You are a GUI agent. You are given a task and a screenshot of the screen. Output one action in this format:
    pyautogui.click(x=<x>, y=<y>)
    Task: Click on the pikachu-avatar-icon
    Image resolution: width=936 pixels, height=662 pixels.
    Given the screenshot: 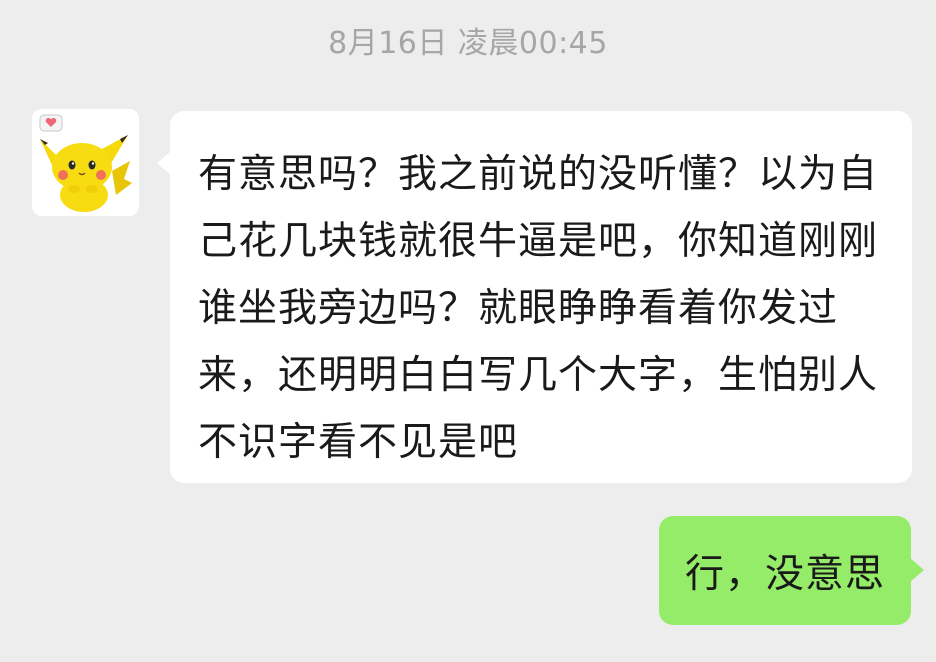 What is the action you would take?
    pyautogui.click(x=85, y=162)
    